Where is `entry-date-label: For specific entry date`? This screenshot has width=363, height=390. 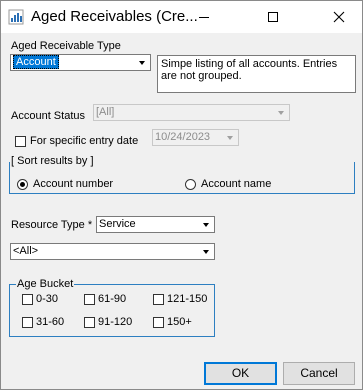
entry-date-label: For specific entry date is located at coordinates (84, 141).